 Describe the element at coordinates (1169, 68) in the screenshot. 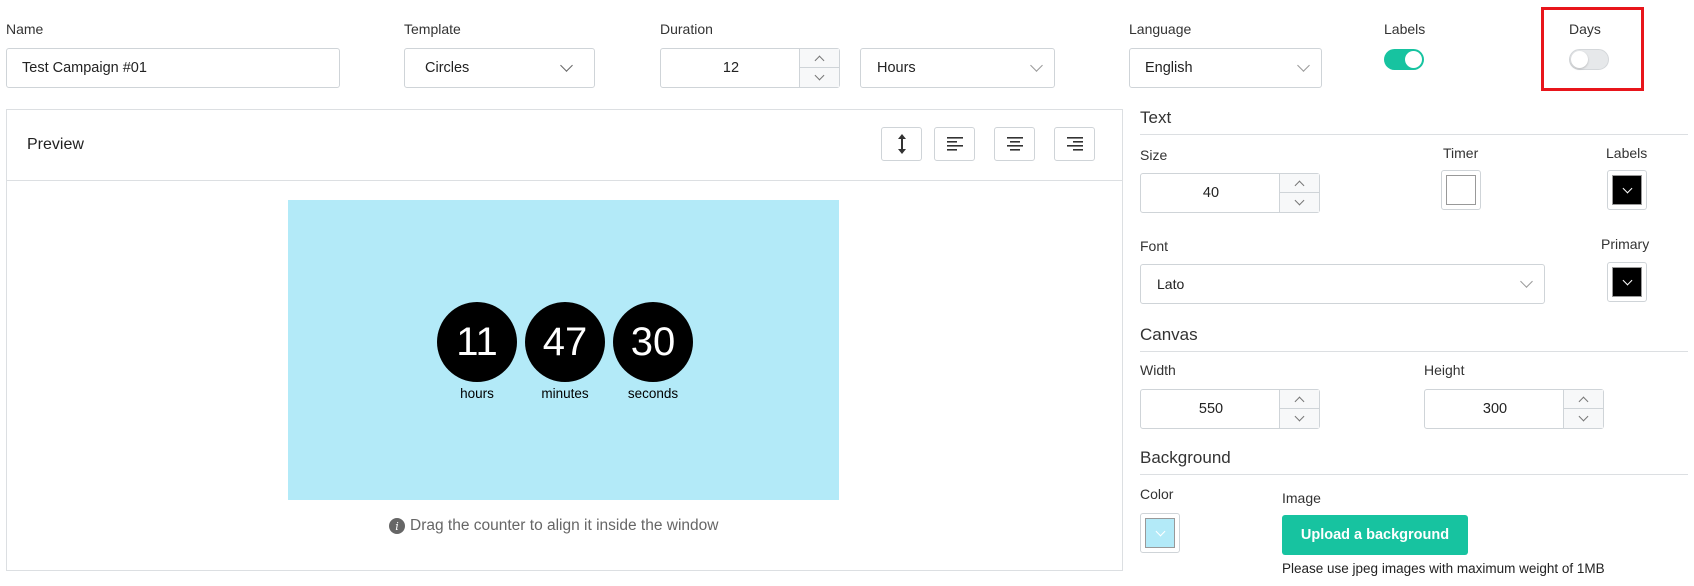

I see `language-value: English` at that location.